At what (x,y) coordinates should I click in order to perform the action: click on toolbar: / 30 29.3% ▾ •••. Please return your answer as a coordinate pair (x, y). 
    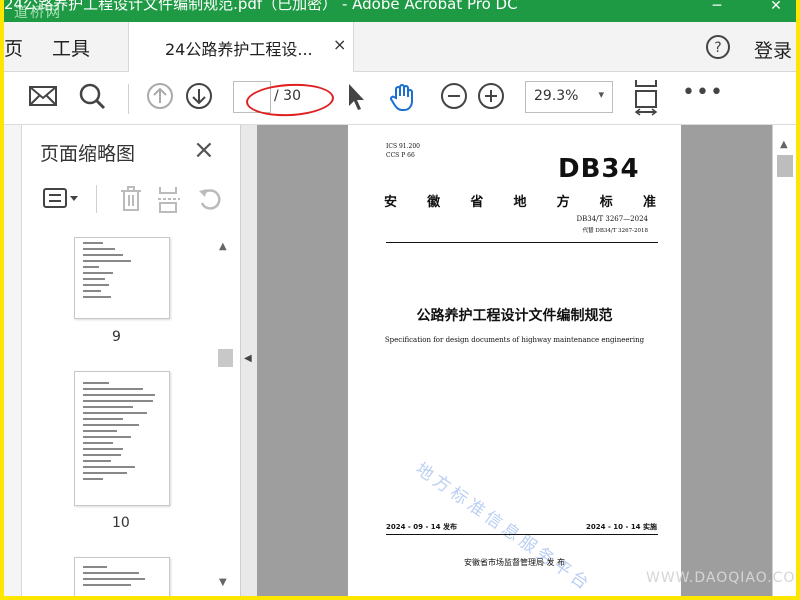
    Looking at the image, I should click on (400, 98).